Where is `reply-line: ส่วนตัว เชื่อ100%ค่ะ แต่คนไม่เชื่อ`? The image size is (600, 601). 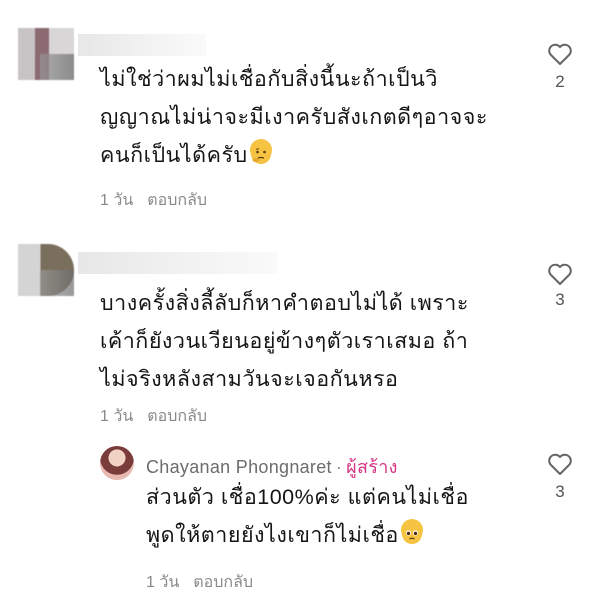
reply-line: ส่วนตัว เชื่อ100%ค่ะ แต่คนไม่เชื่อ is located at coordinates (307, 497).